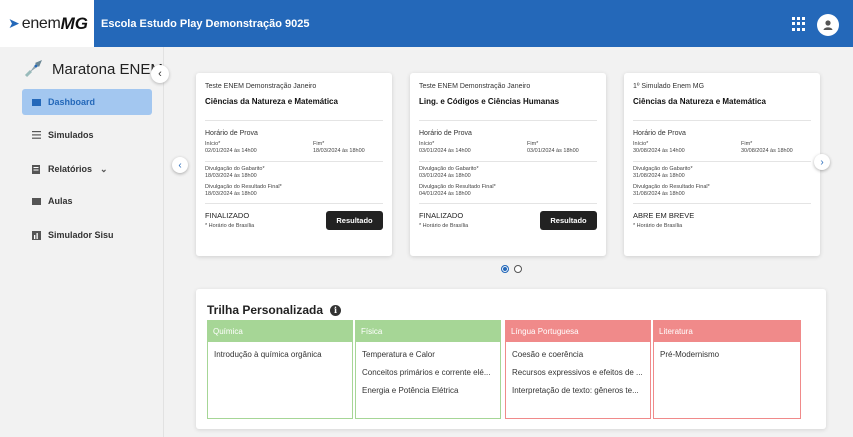 This screenshot has width=853, height=437. What do you see at coordinates (265, 310) in the screenshot?
I see `trilha-title-label: Trilha Personalizada` at bounding box center [265, 310].